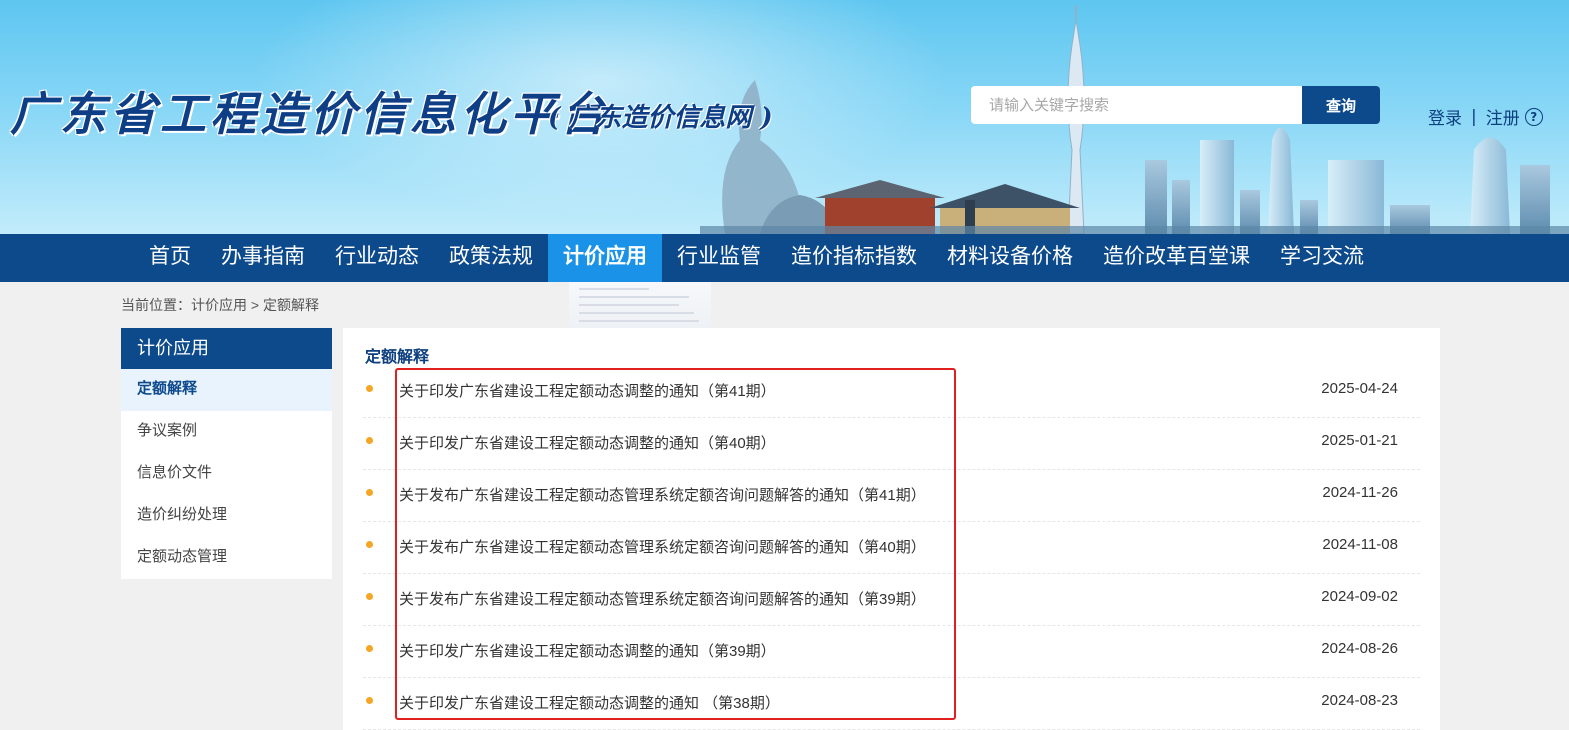 This screenshot has width=1569, height=730. I want to click on nav-item-guide: 办事指南, so click(263, 258).